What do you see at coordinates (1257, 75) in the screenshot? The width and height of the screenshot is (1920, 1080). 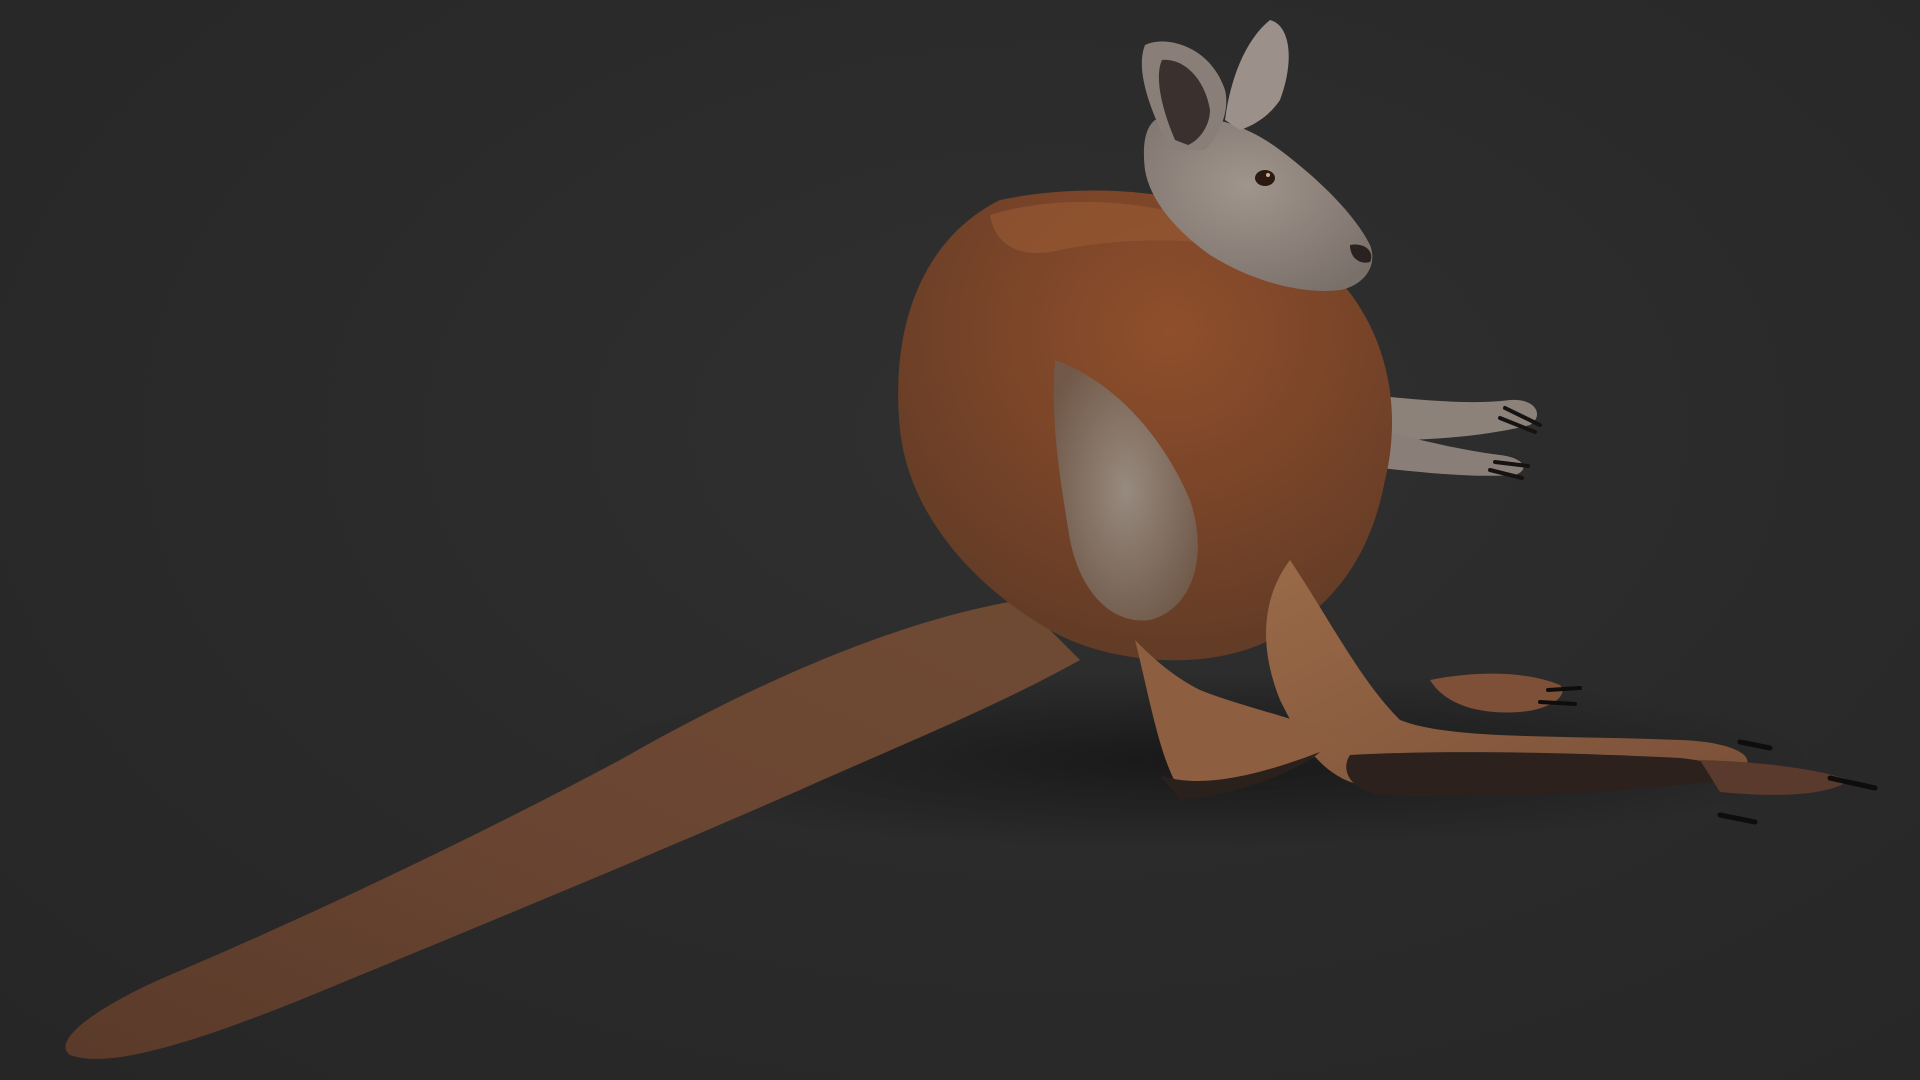 I see `right-ear` at bounding box center [1257, 75].